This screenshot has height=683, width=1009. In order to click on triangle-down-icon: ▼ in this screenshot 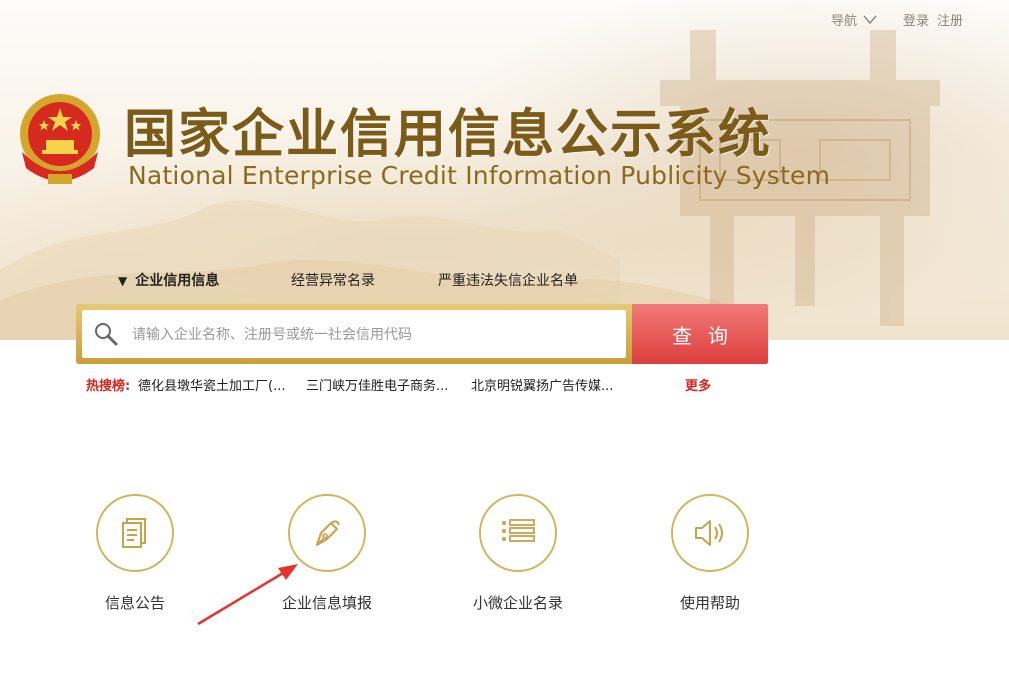, I will do `click(123, 281)`.